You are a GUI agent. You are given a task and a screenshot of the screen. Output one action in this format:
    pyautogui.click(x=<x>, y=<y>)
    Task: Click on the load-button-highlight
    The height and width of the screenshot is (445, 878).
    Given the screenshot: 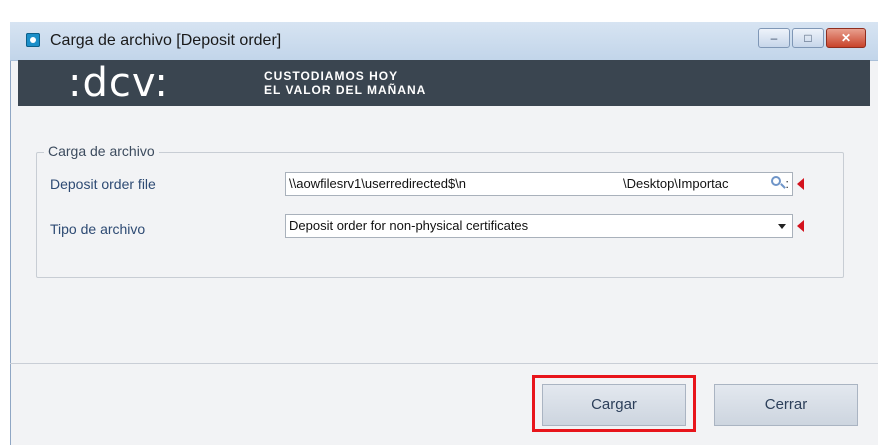 What is the action you would take?
    pyautogui.click(x=614, y=403)
    